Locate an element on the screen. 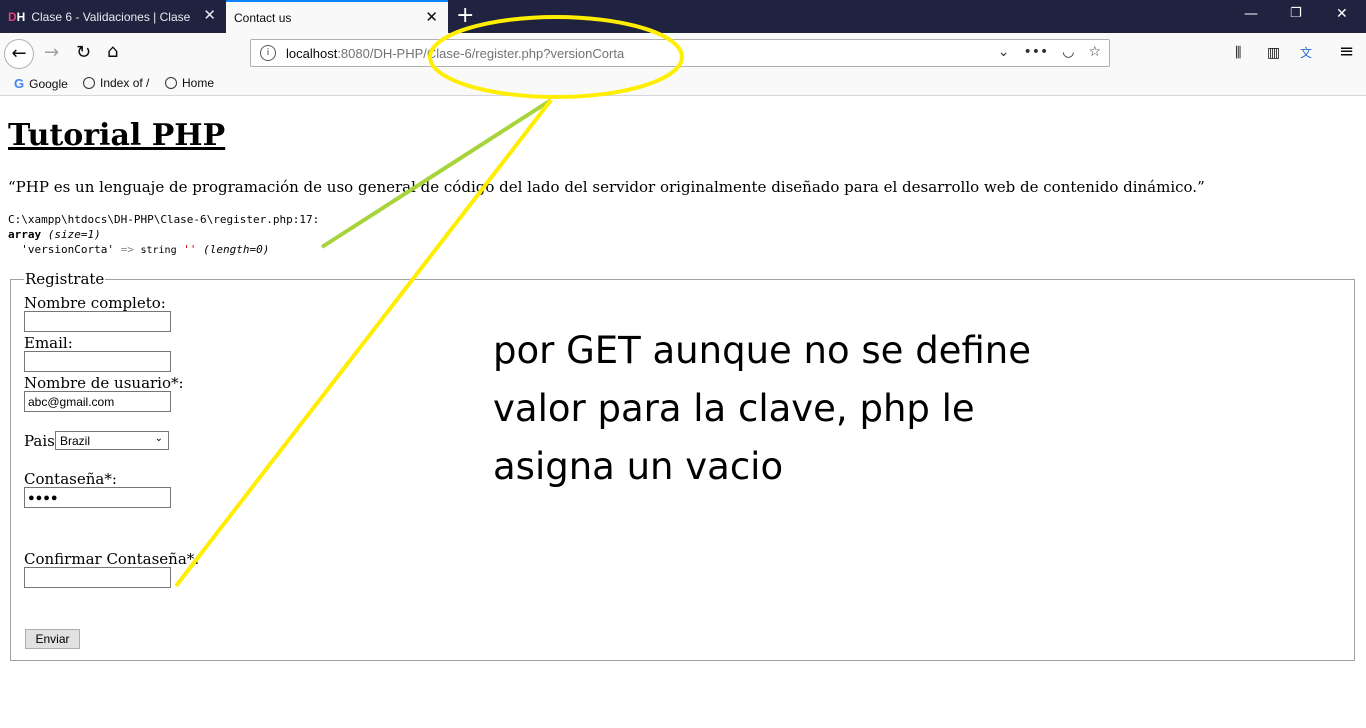 This screenshot has width=1366, height=728. sidebar-icon: ▥ is located at coordinates (1273, 53).